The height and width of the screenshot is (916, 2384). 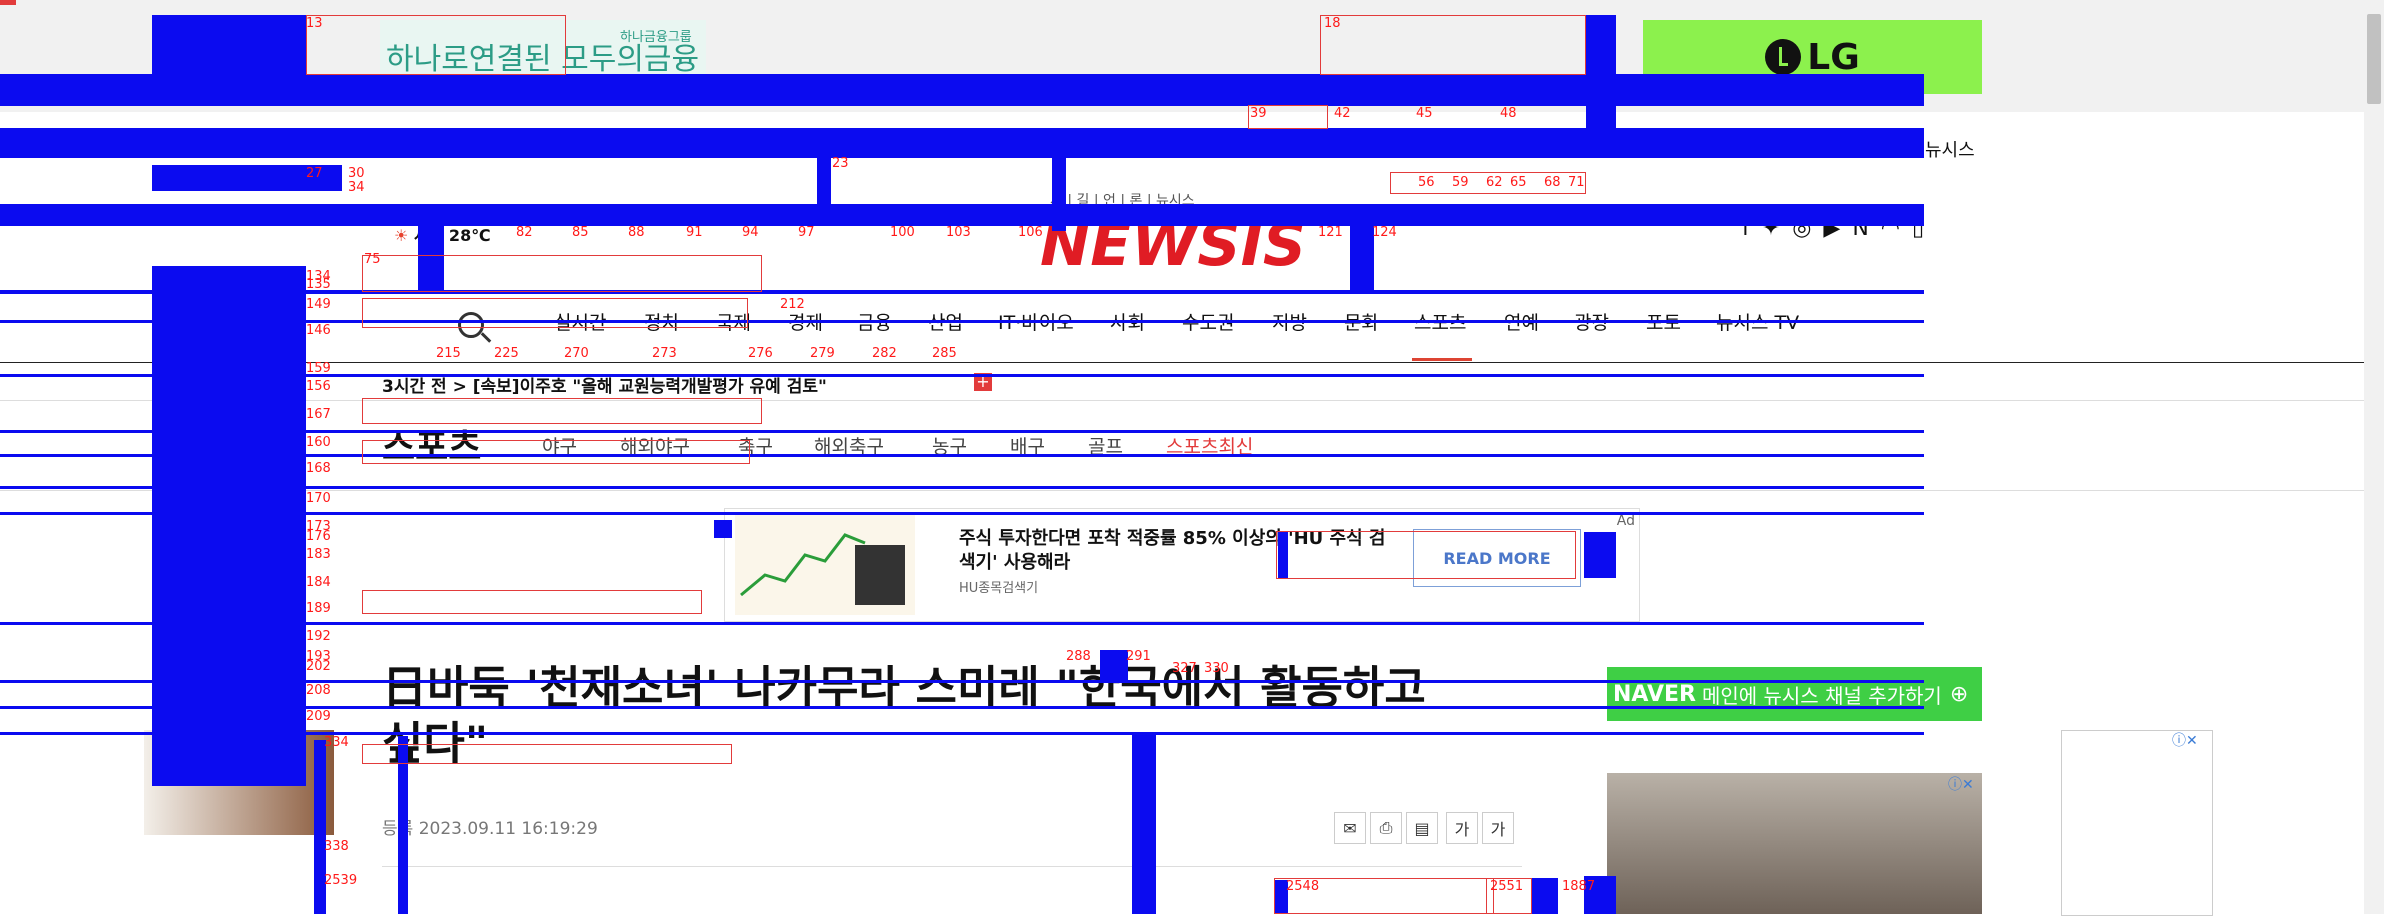 I want to click on overlay-label: 48, so click(x=1508, y=113).